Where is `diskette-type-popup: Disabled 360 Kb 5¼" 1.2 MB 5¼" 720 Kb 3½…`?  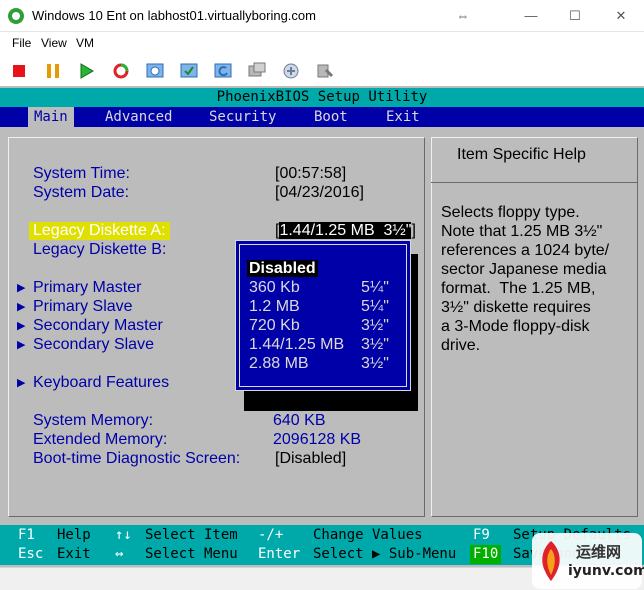 diskette-type-popup: Disabled 360 Kb 5¼" 1.2 MB 5¼" 720 Kb 3½… is located at coordinates (323, 315).